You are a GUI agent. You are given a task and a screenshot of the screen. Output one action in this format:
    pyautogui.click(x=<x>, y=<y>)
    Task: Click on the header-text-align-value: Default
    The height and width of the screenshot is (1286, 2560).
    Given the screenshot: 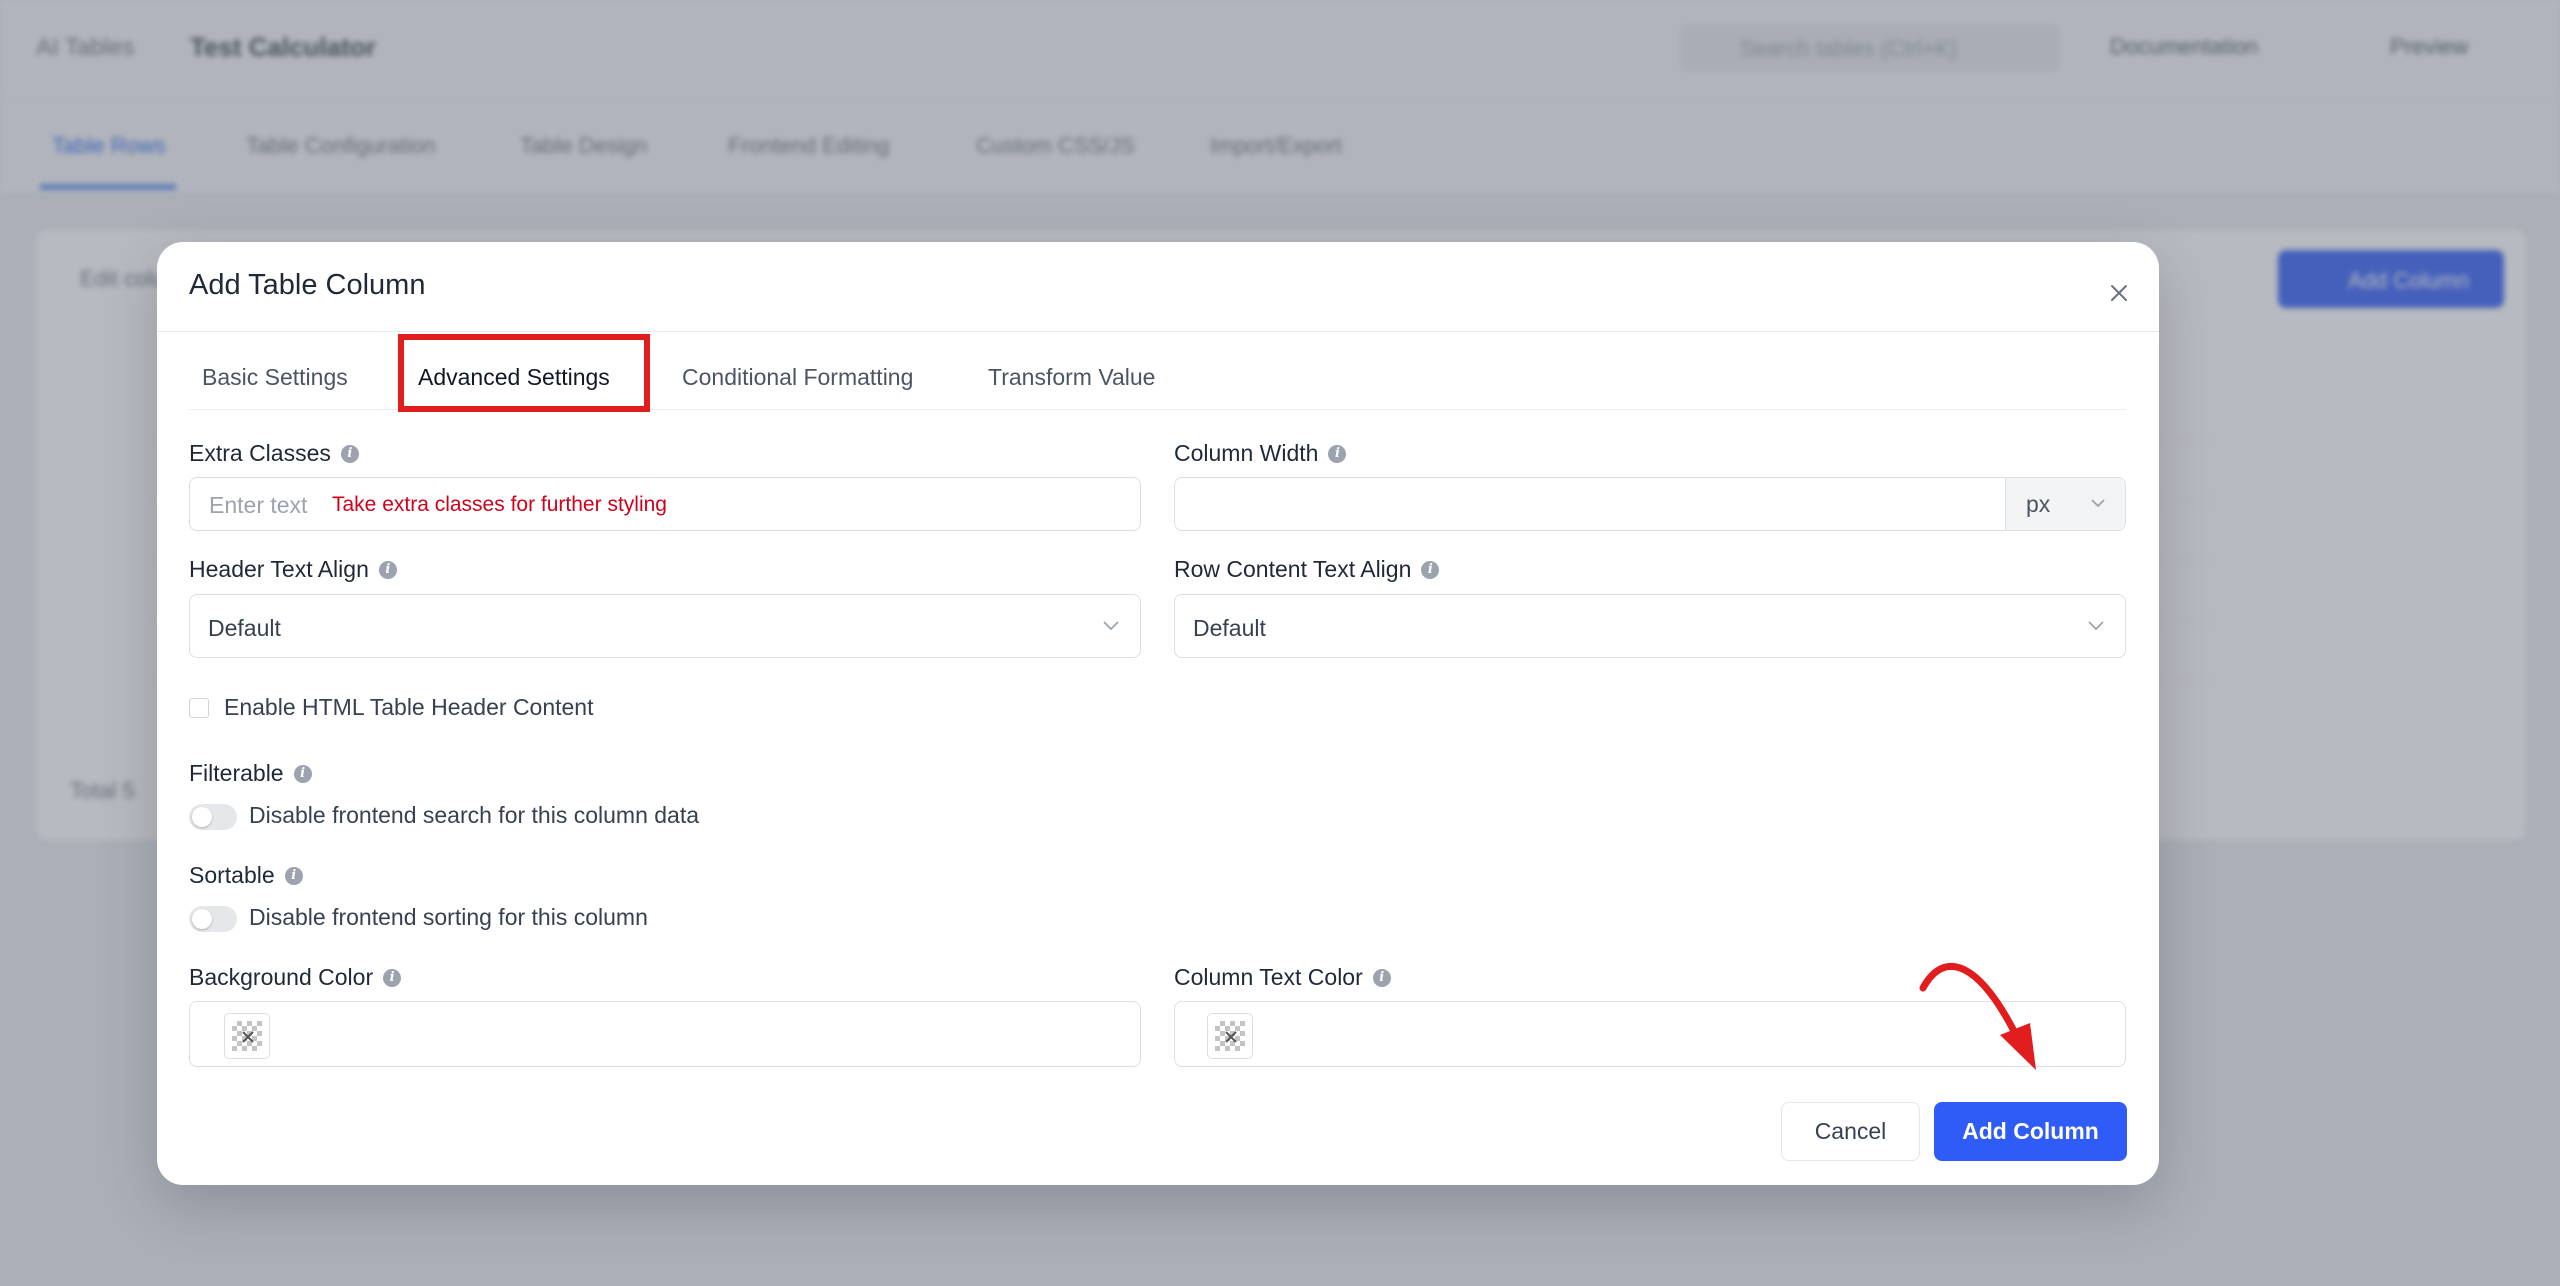 What is the action you would take?
    pyautogui.click(x=244, y=628)
    